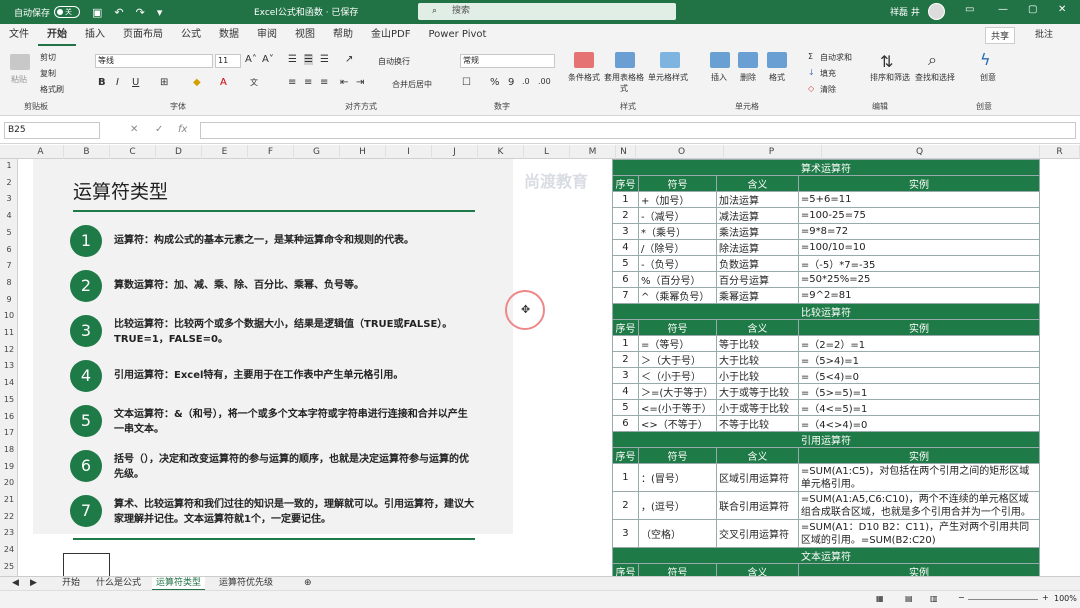 The width and height of the screenshot is (1080, 608). What do you see at coordinates (9, 265) in the screenshot?
I see `row-header: 7` at bounding box center [9, 265].